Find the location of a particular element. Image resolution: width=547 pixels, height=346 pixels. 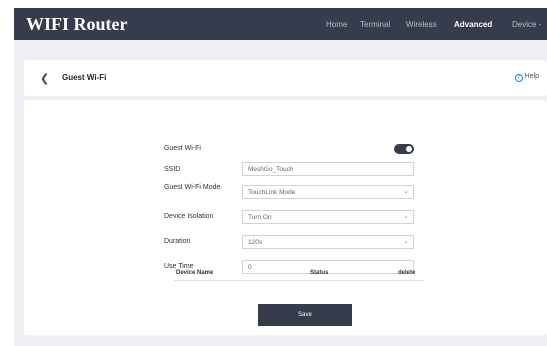

column-delete: delete is located at coordinates (407, 273).